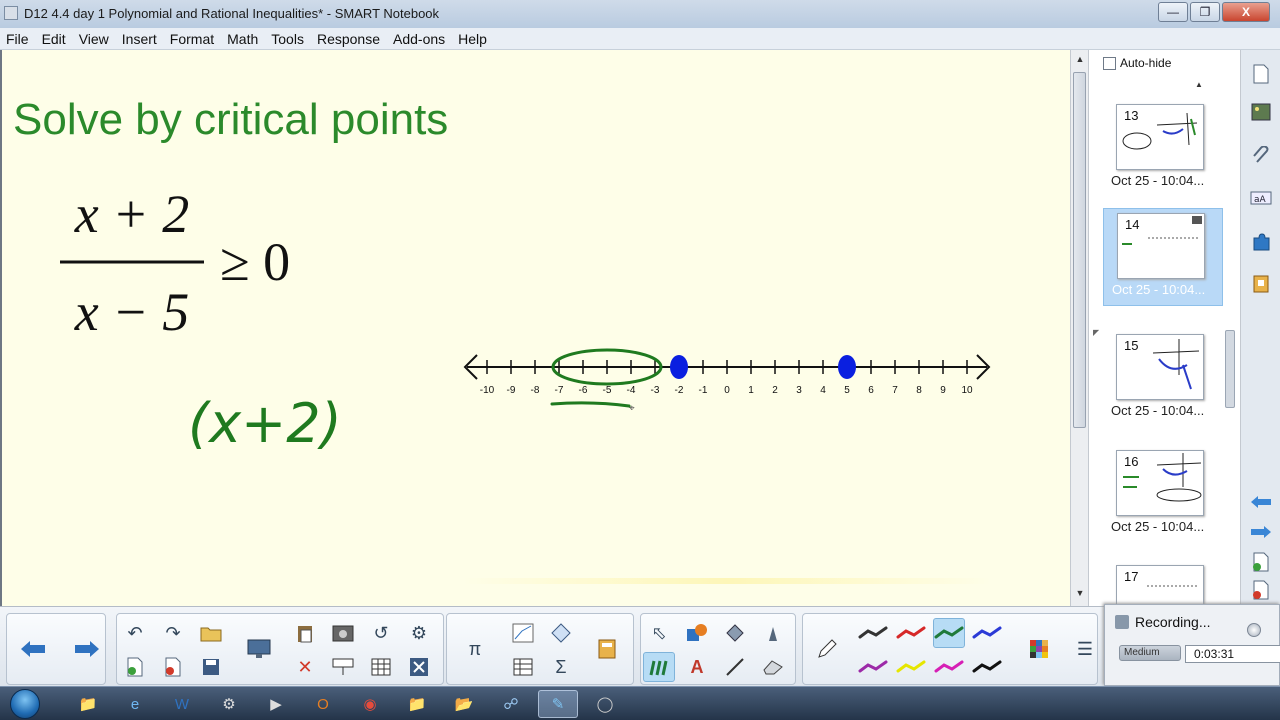 The height and width of the screenshot is (720, 1280). I want to click on thumbnail-image: 16, so click(1160, 483).